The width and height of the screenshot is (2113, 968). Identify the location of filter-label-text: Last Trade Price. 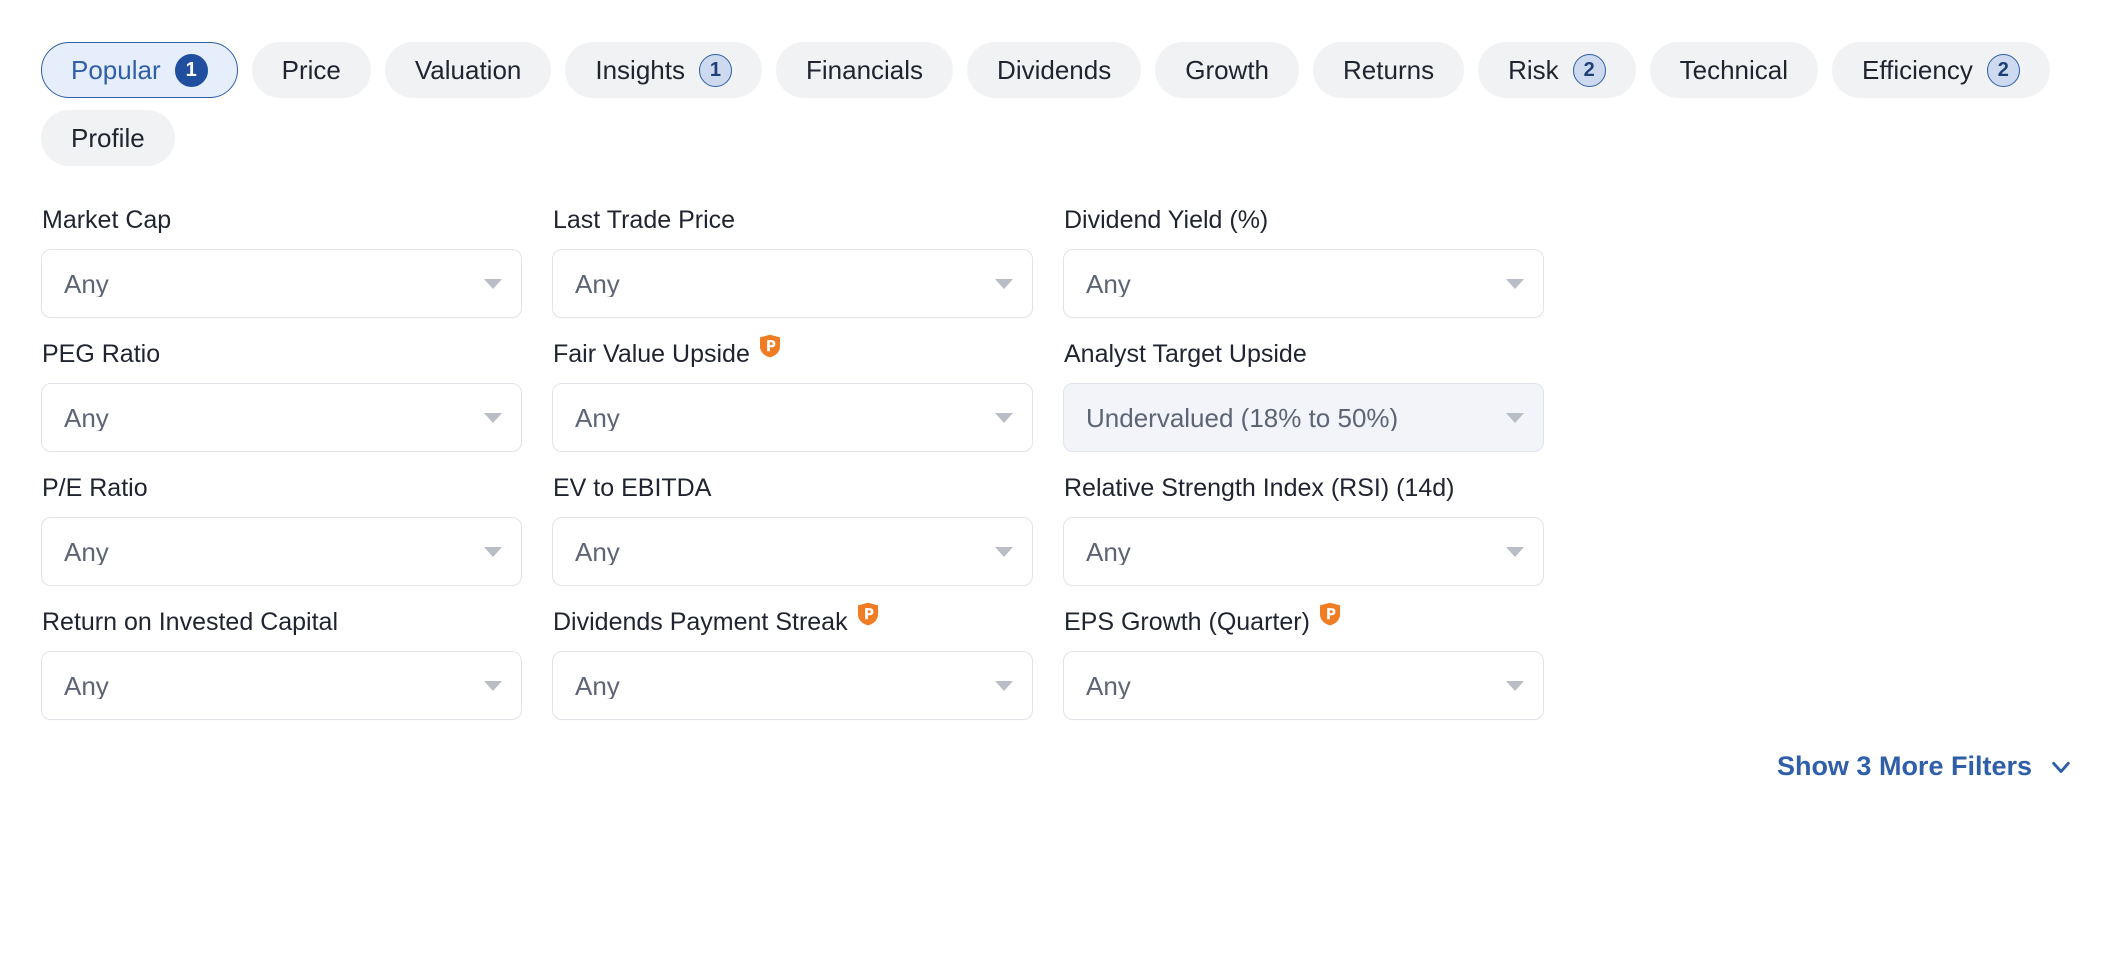
(644, 220).